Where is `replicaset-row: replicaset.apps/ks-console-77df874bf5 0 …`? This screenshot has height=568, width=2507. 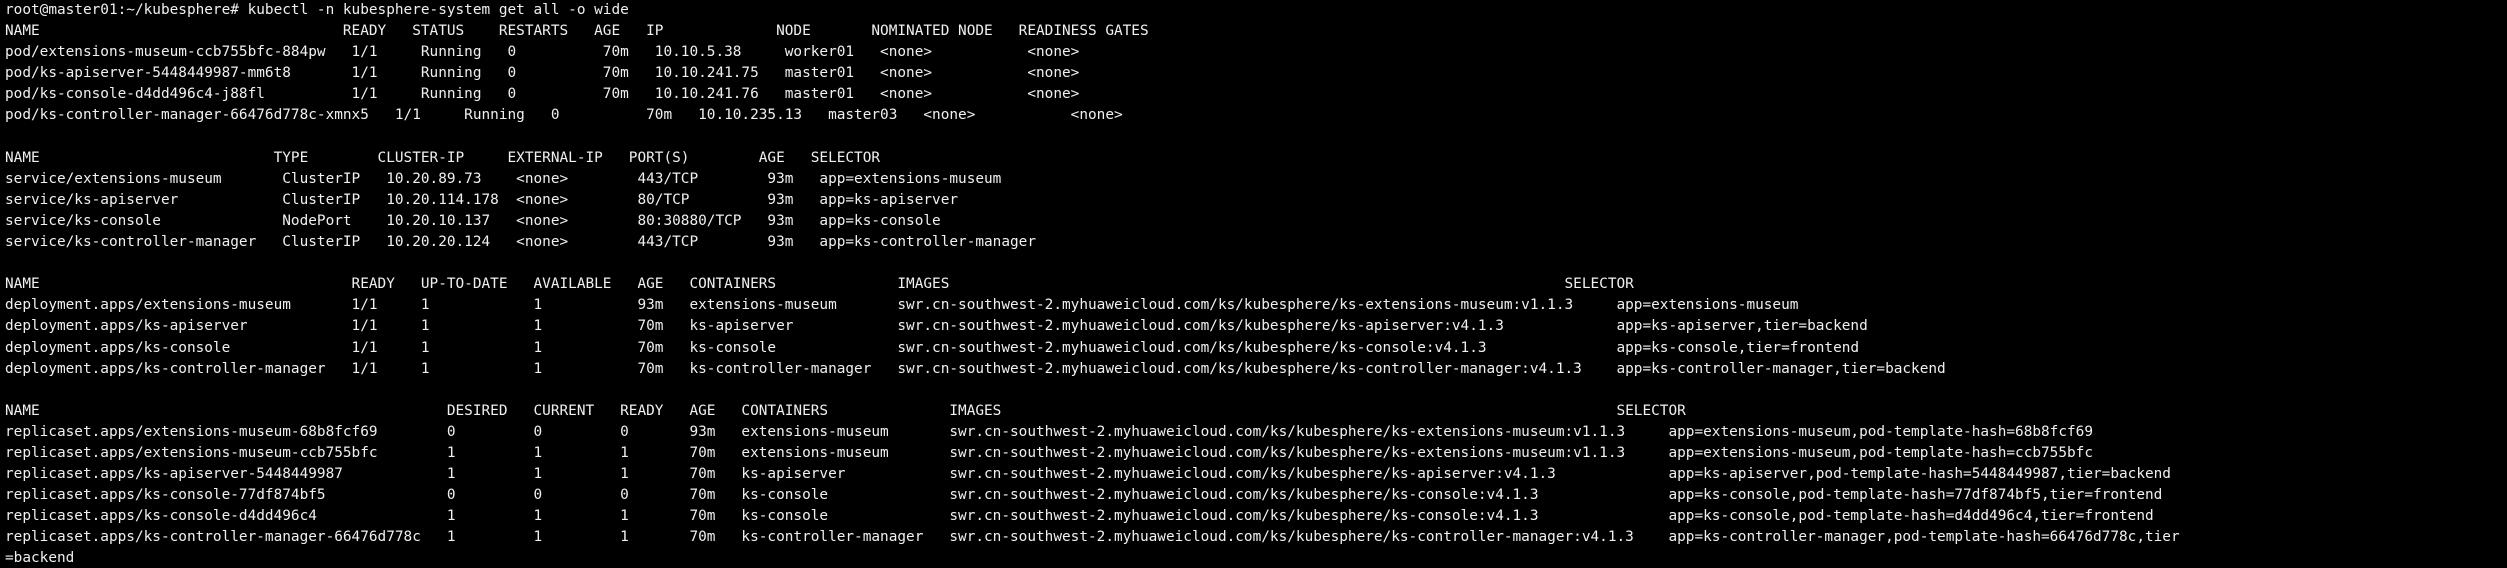
replicaset-row: replicaset.apps/ks-console-77df874bf5 0 … is located at coordinates (1084, 495).